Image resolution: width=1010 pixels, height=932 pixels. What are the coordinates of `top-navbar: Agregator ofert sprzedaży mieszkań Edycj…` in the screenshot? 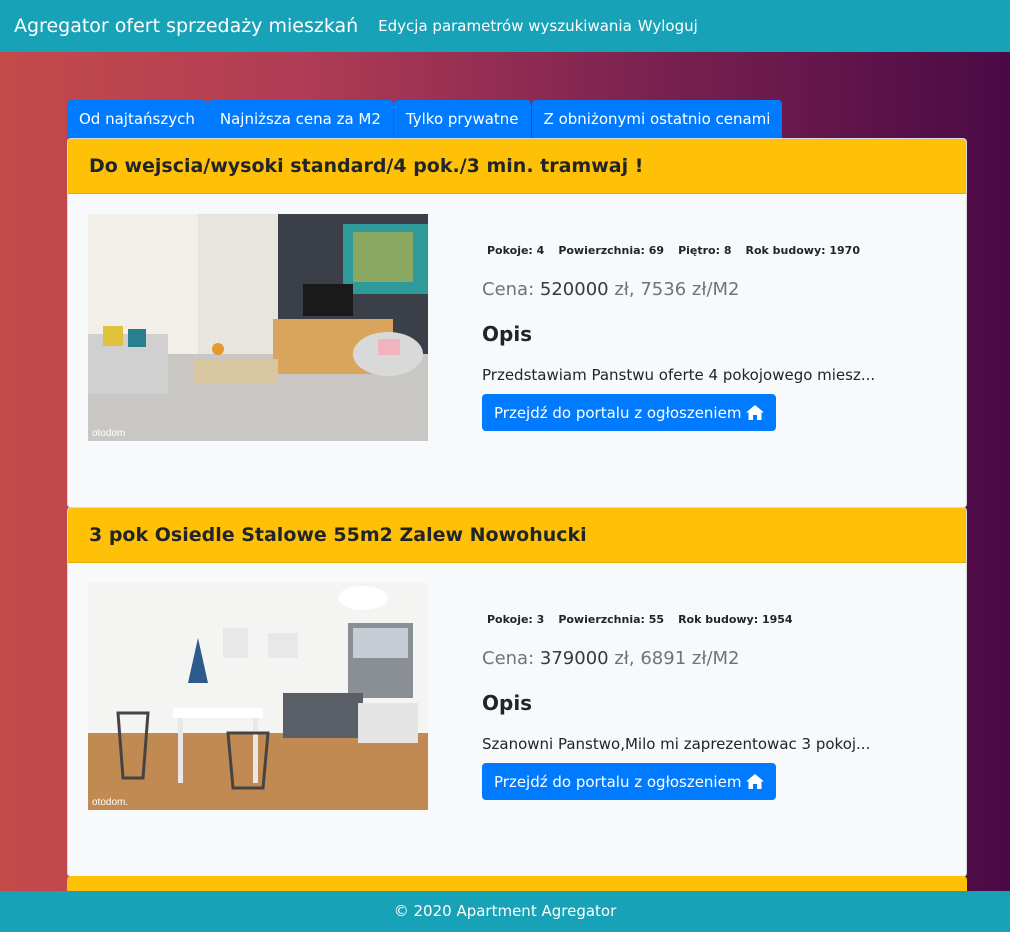 It's located at (505, 26).